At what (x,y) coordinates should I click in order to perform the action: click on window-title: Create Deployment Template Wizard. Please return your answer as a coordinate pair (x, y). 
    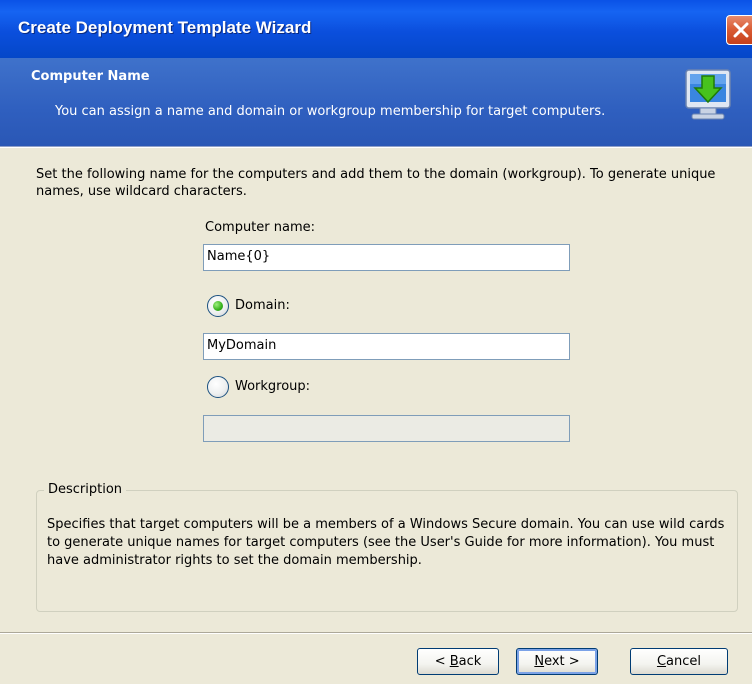
    Looking at the image, I should click on (165, 27).